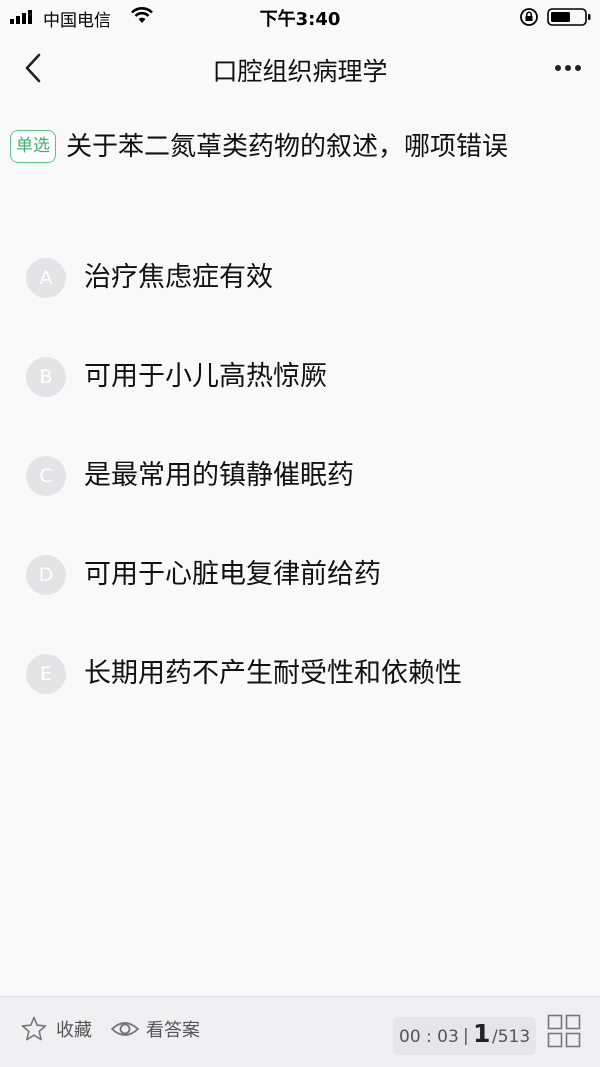  What do you see at coordinates (287, 147) in the screenshot?
I see `question-text: 关于苯二氮䓬类药物的叙述，哪项错误` at bounding box center [287, 147].